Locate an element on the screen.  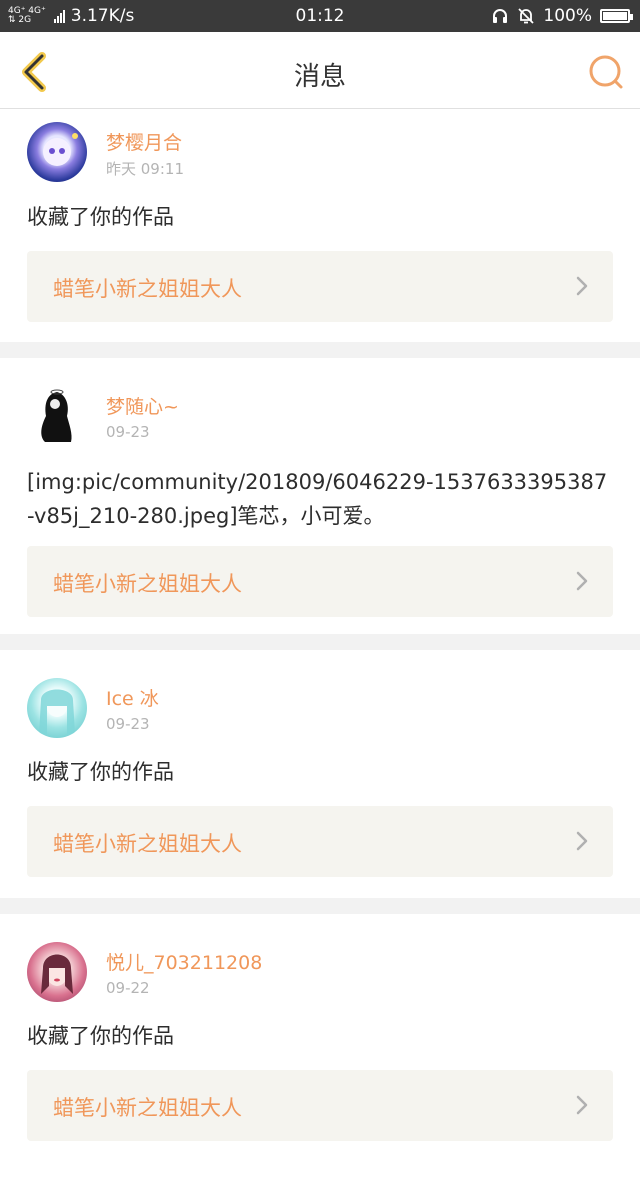
username: 悦儿_703211208 is located at coordinates (184, 961).